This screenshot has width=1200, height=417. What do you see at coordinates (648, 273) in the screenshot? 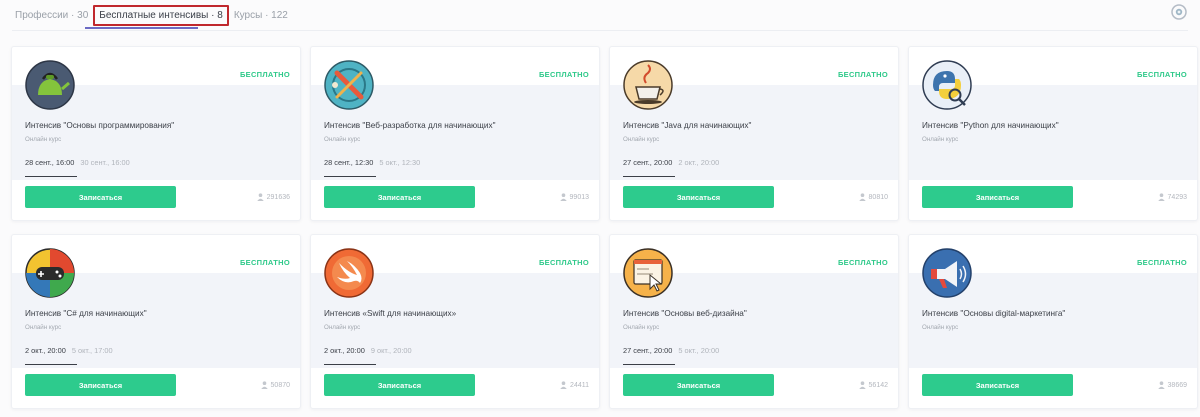
I see `web-design-icon` at bounding box center [648, 273].